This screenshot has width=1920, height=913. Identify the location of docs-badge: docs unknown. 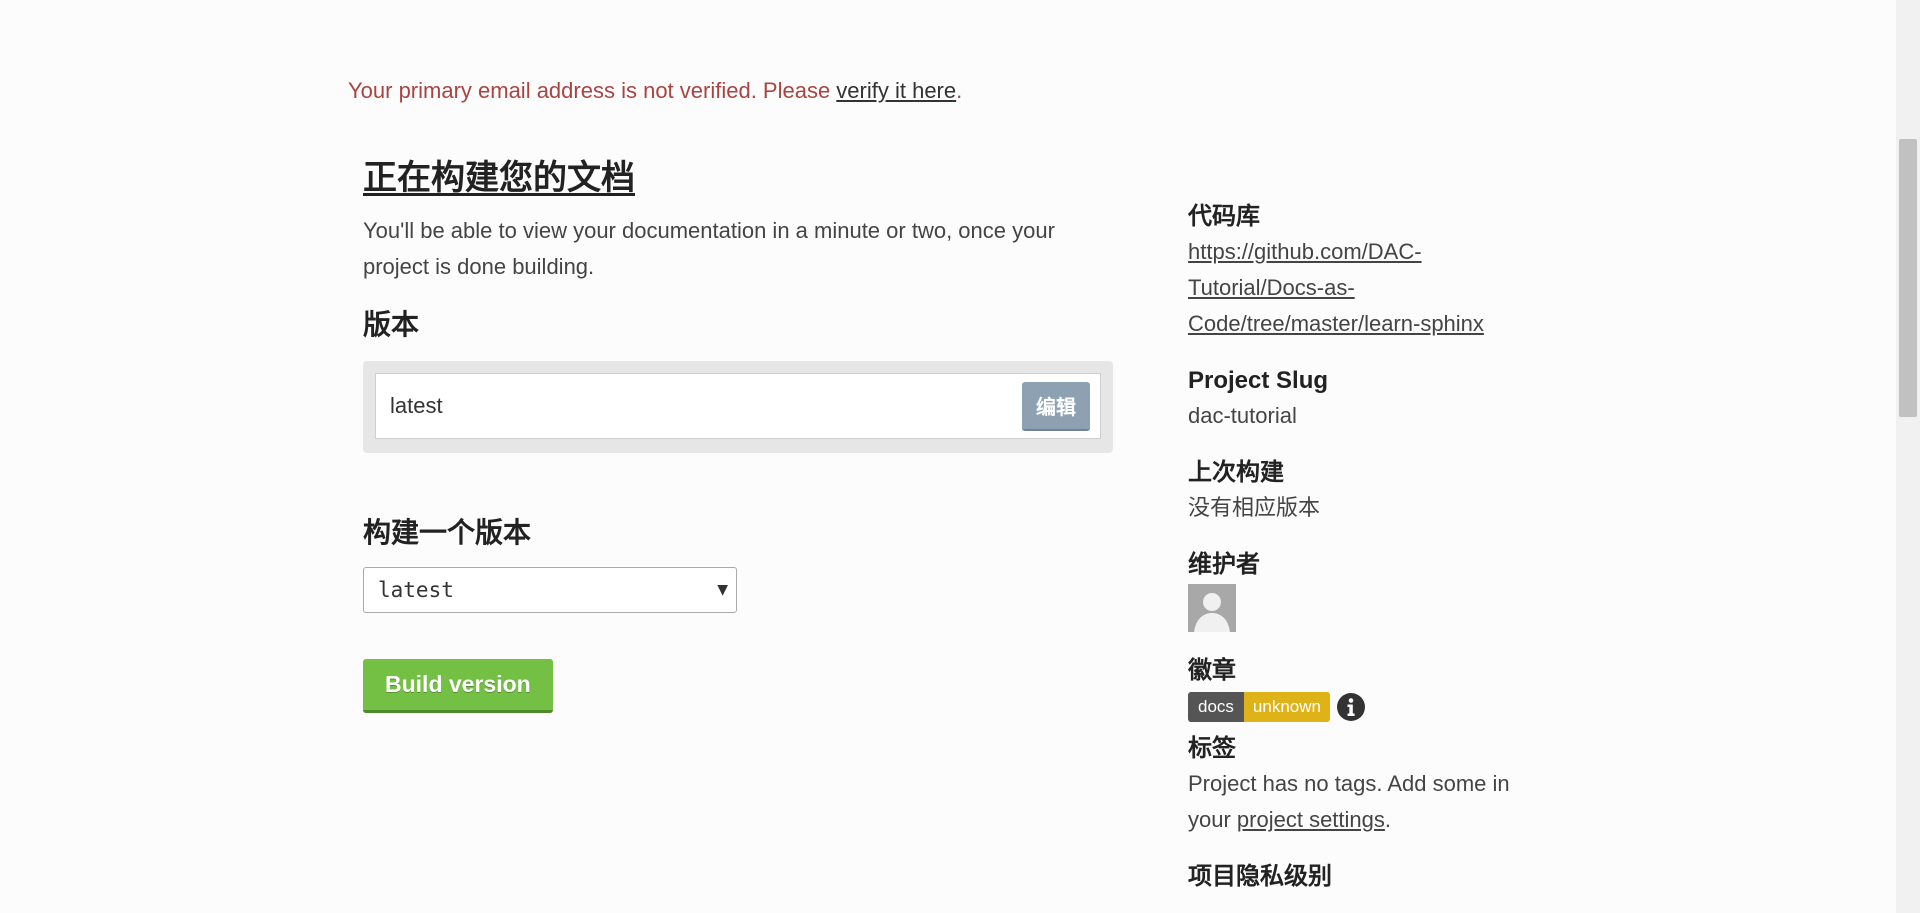
(1259, 707).